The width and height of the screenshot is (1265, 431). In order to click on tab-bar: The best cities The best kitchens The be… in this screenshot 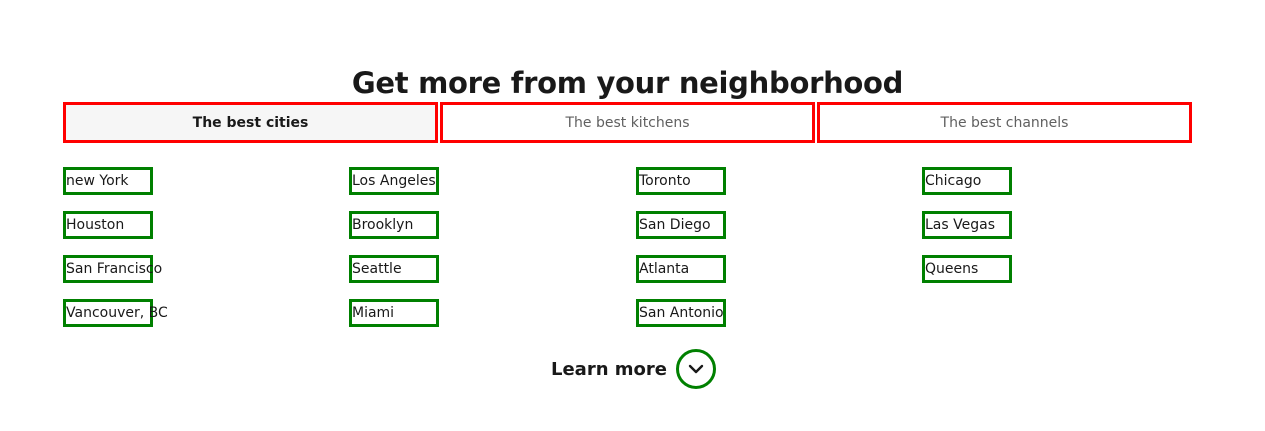, I will do `click(627, 122)`.